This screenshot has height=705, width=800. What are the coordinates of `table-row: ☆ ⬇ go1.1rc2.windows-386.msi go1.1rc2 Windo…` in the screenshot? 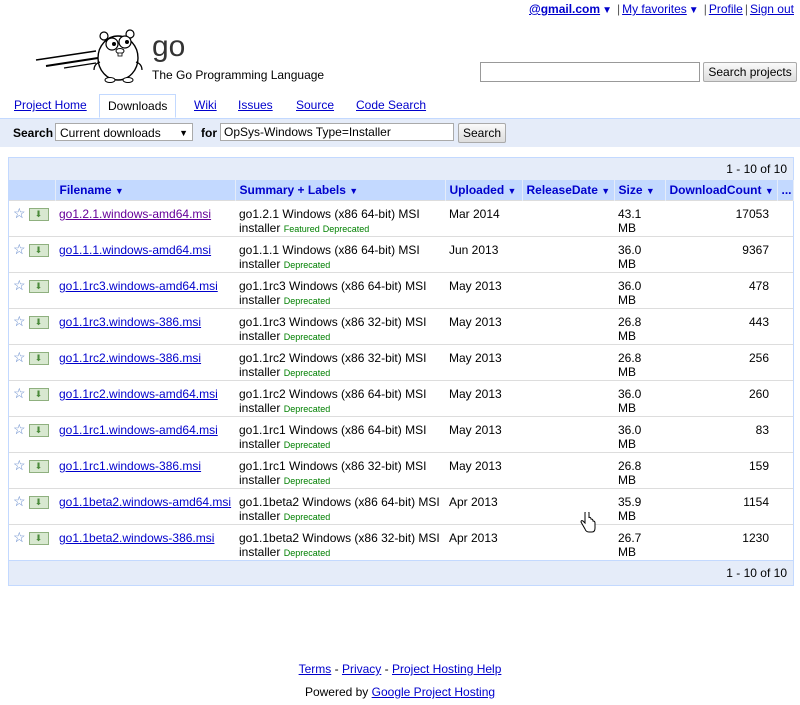 It's located at (401, 362).